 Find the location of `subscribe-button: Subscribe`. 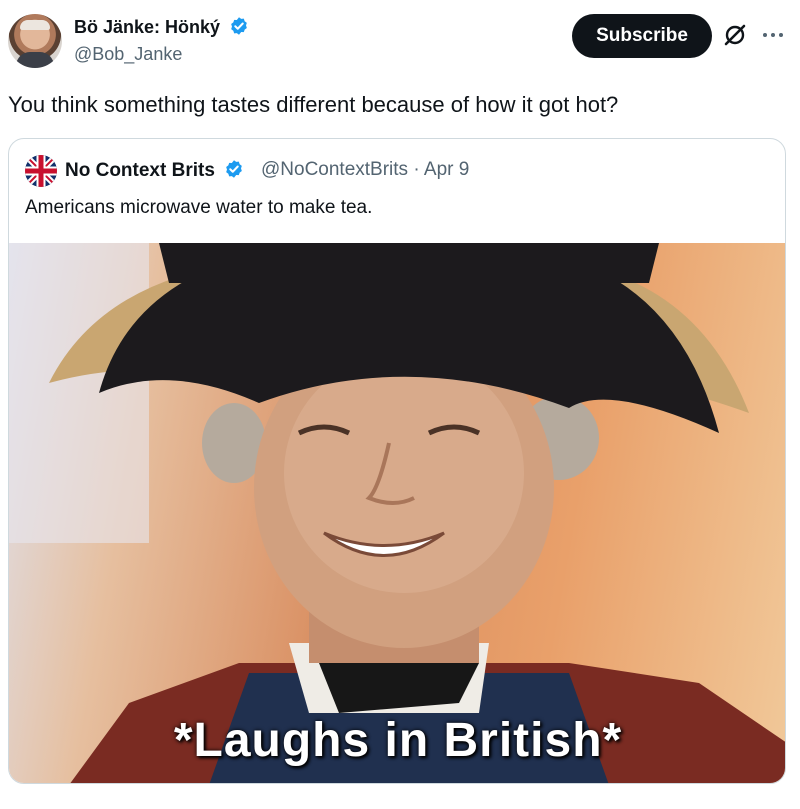

subscribe-button: Subscribe is located at coordinates (642, 36).